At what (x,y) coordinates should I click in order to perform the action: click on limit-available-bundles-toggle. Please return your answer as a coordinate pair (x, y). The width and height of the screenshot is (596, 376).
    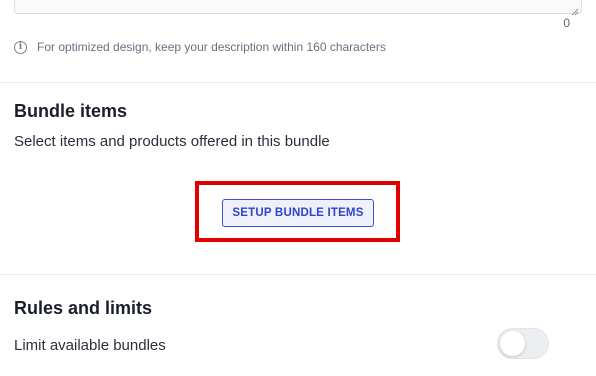
    Looking at the image, I should click on (523, 343).